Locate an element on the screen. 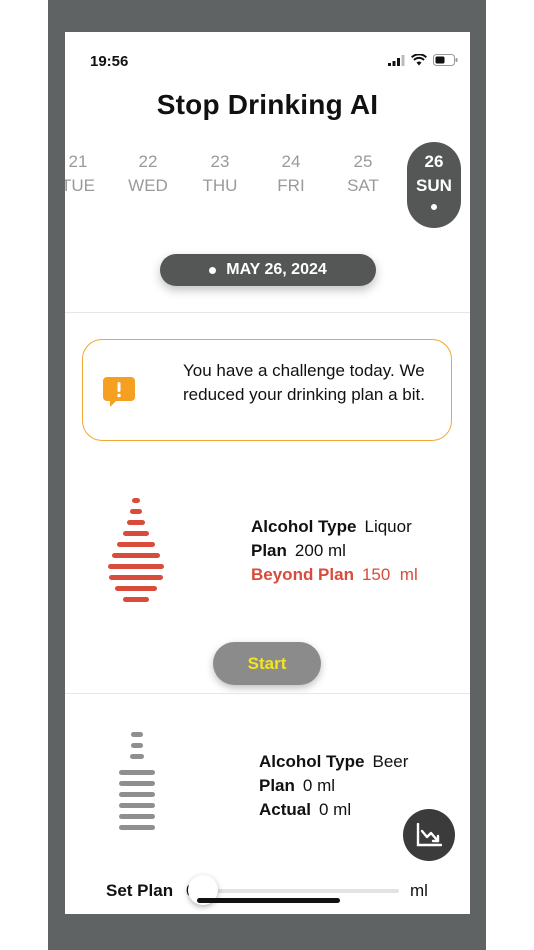  day-weekday: SAT is located at coordinates (363, 185).